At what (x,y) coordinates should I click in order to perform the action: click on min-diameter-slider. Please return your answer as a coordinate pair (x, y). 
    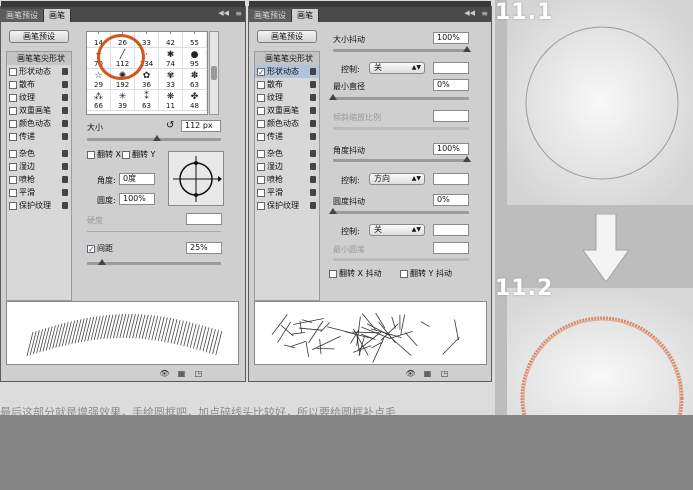
    Looking at the image, I should click on (401, 98).